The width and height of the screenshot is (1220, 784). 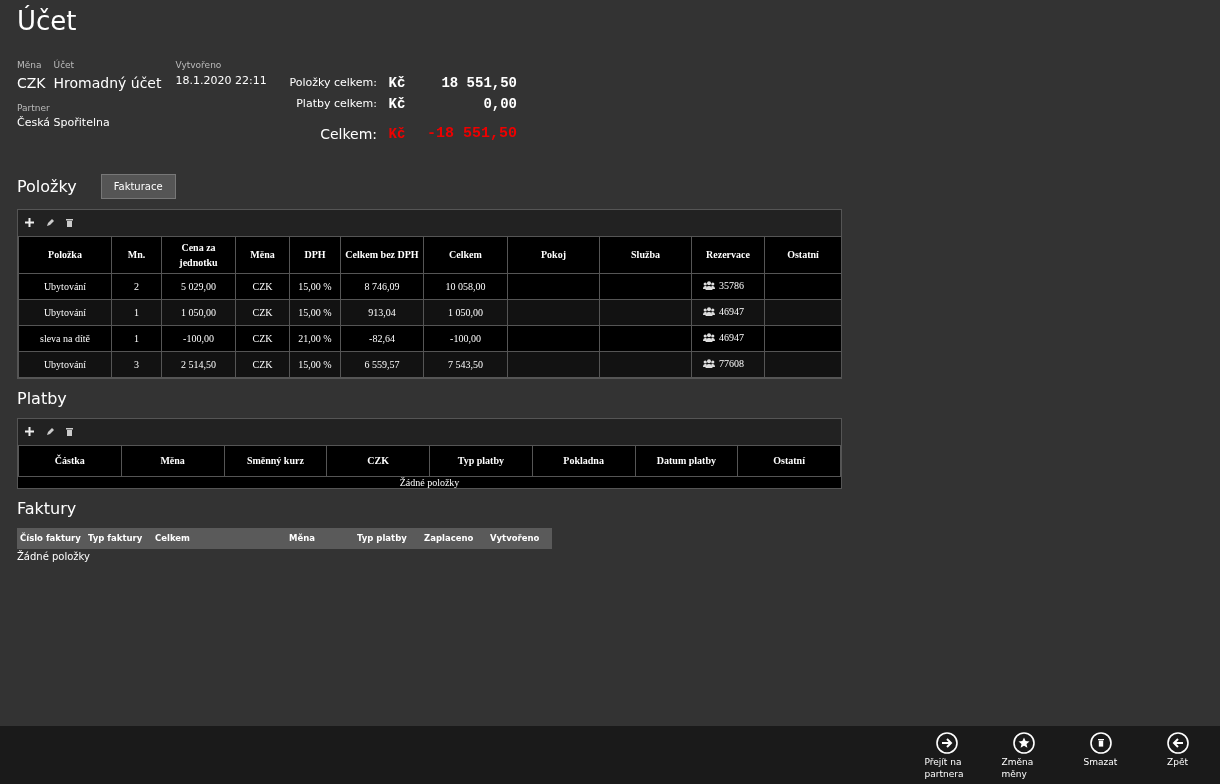 I want to click on column-header: Služba, so click(x=645, y=255).